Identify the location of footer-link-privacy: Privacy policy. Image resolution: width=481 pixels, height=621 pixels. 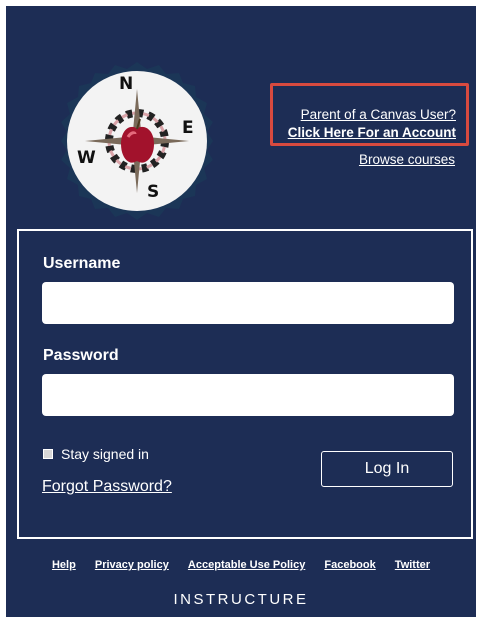
(132, 565).